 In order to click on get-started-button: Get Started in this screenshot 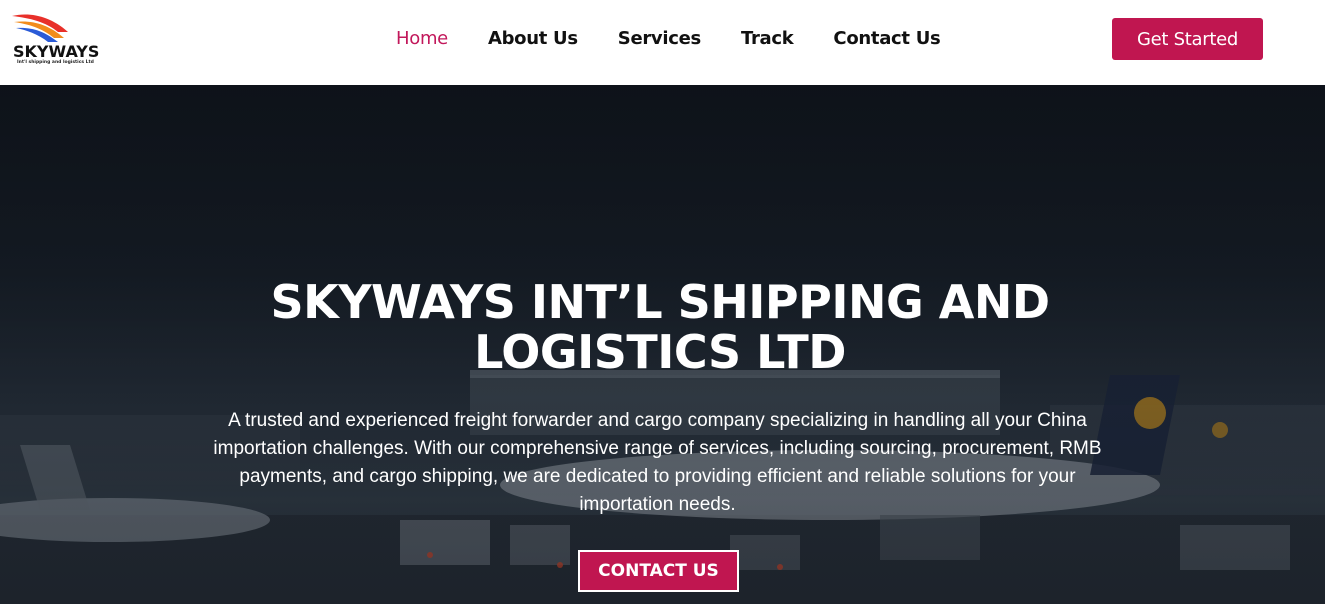, I will do `click(1187, 39)`.